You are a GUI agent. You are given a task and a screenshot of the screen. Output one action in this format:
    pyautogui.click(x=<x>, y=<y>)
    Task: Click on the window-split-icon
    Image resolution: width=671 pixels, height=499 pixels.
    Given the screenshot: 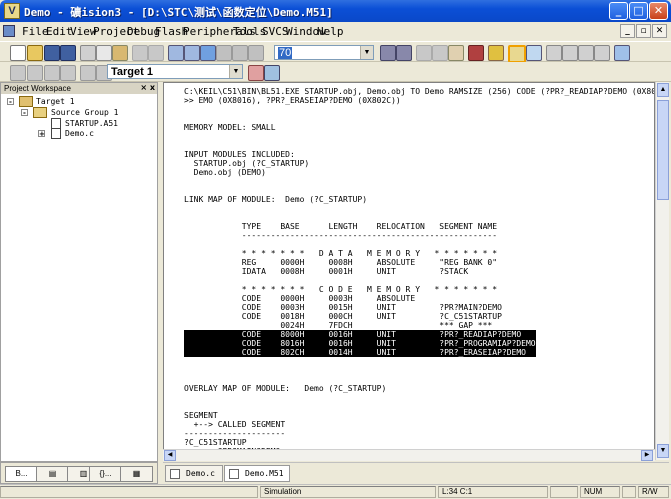 What is the action you would take?
    pyautogui.click(x=534, y=53)
    